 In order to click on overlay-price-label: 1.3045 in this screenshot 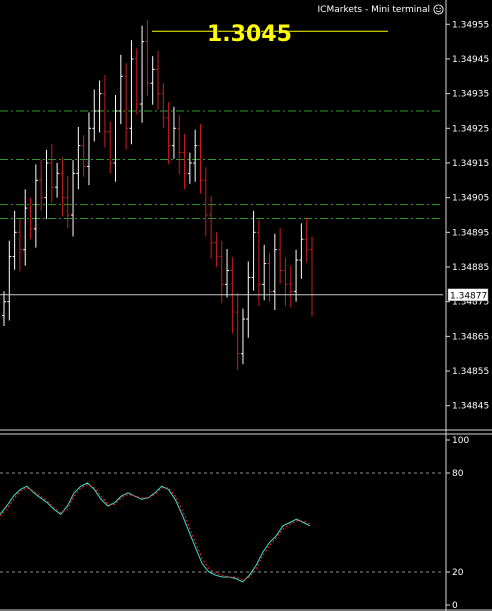, I will do `click(249, 34)`.